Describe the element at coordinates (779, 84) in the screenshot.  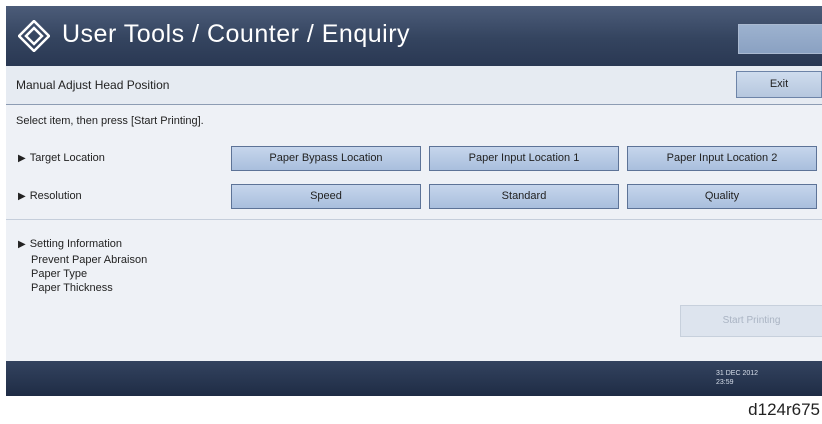
I see `exit-button: Exit` at that location.